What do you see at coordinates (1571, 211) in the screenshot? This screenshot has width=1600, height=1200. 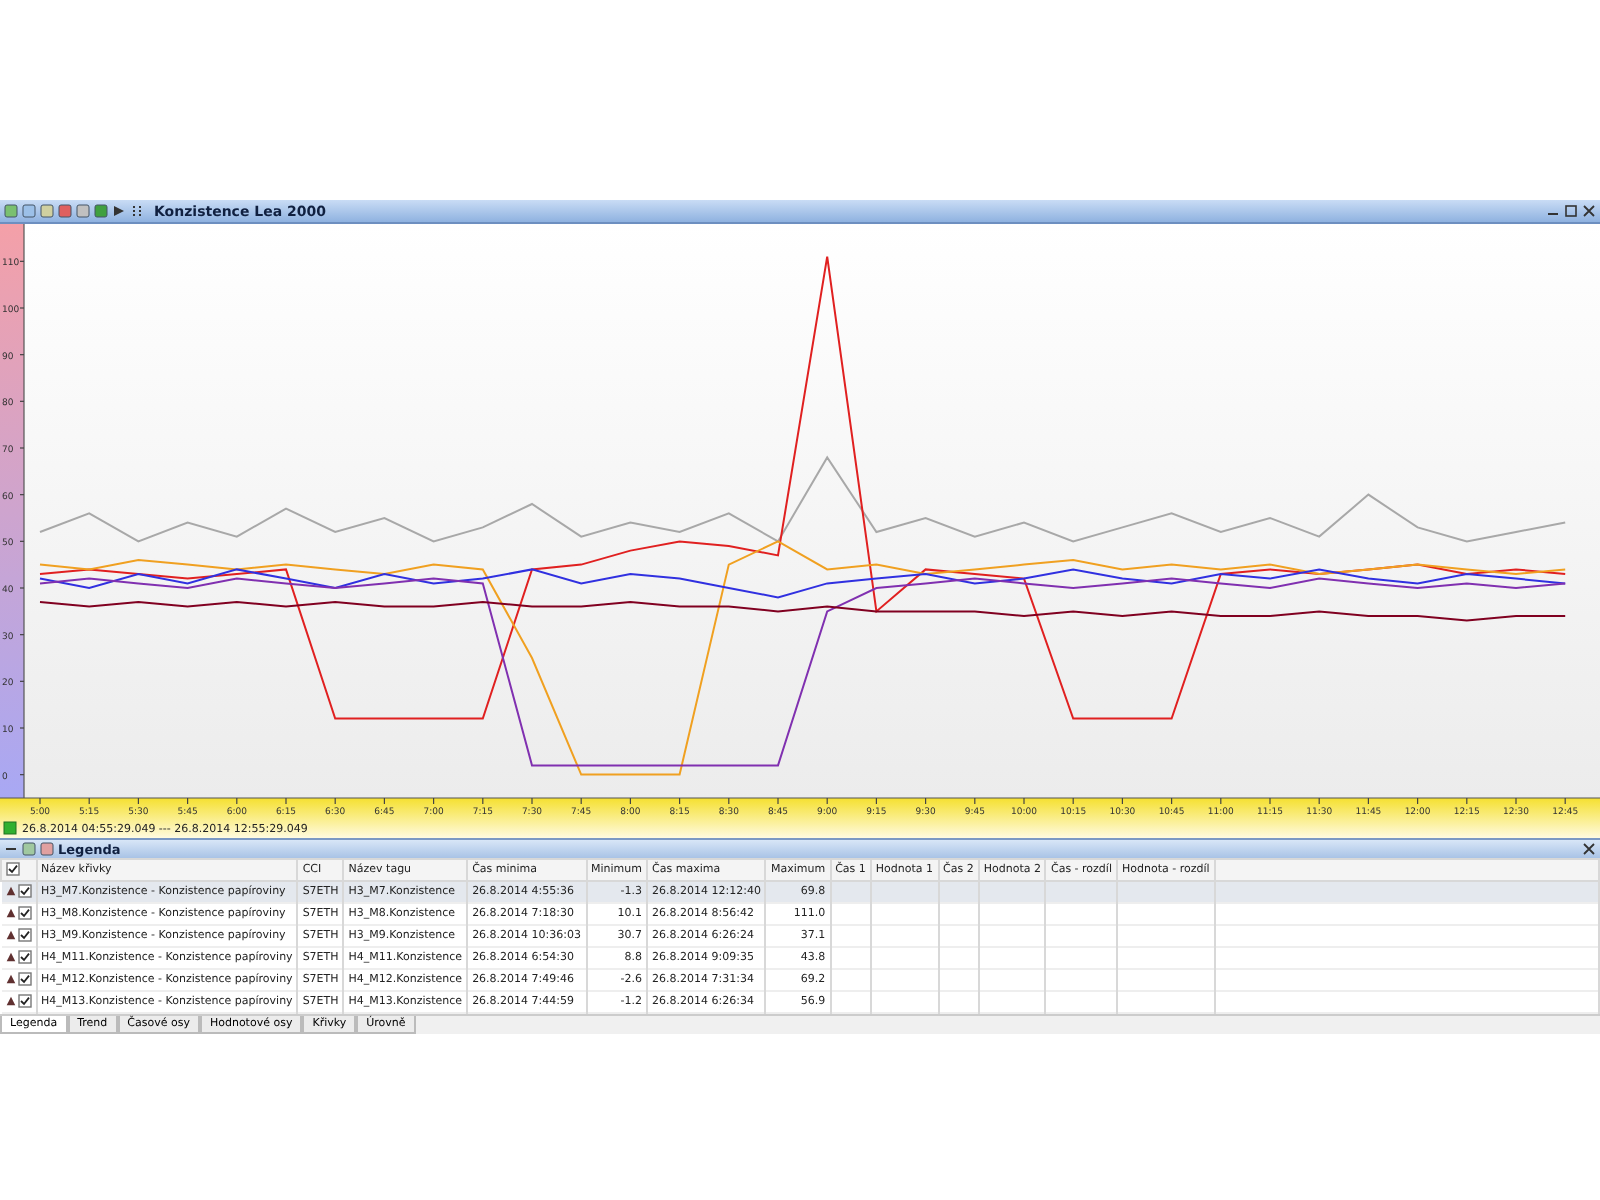 I see `maximize-icon` at bounding box center [1571, 211].